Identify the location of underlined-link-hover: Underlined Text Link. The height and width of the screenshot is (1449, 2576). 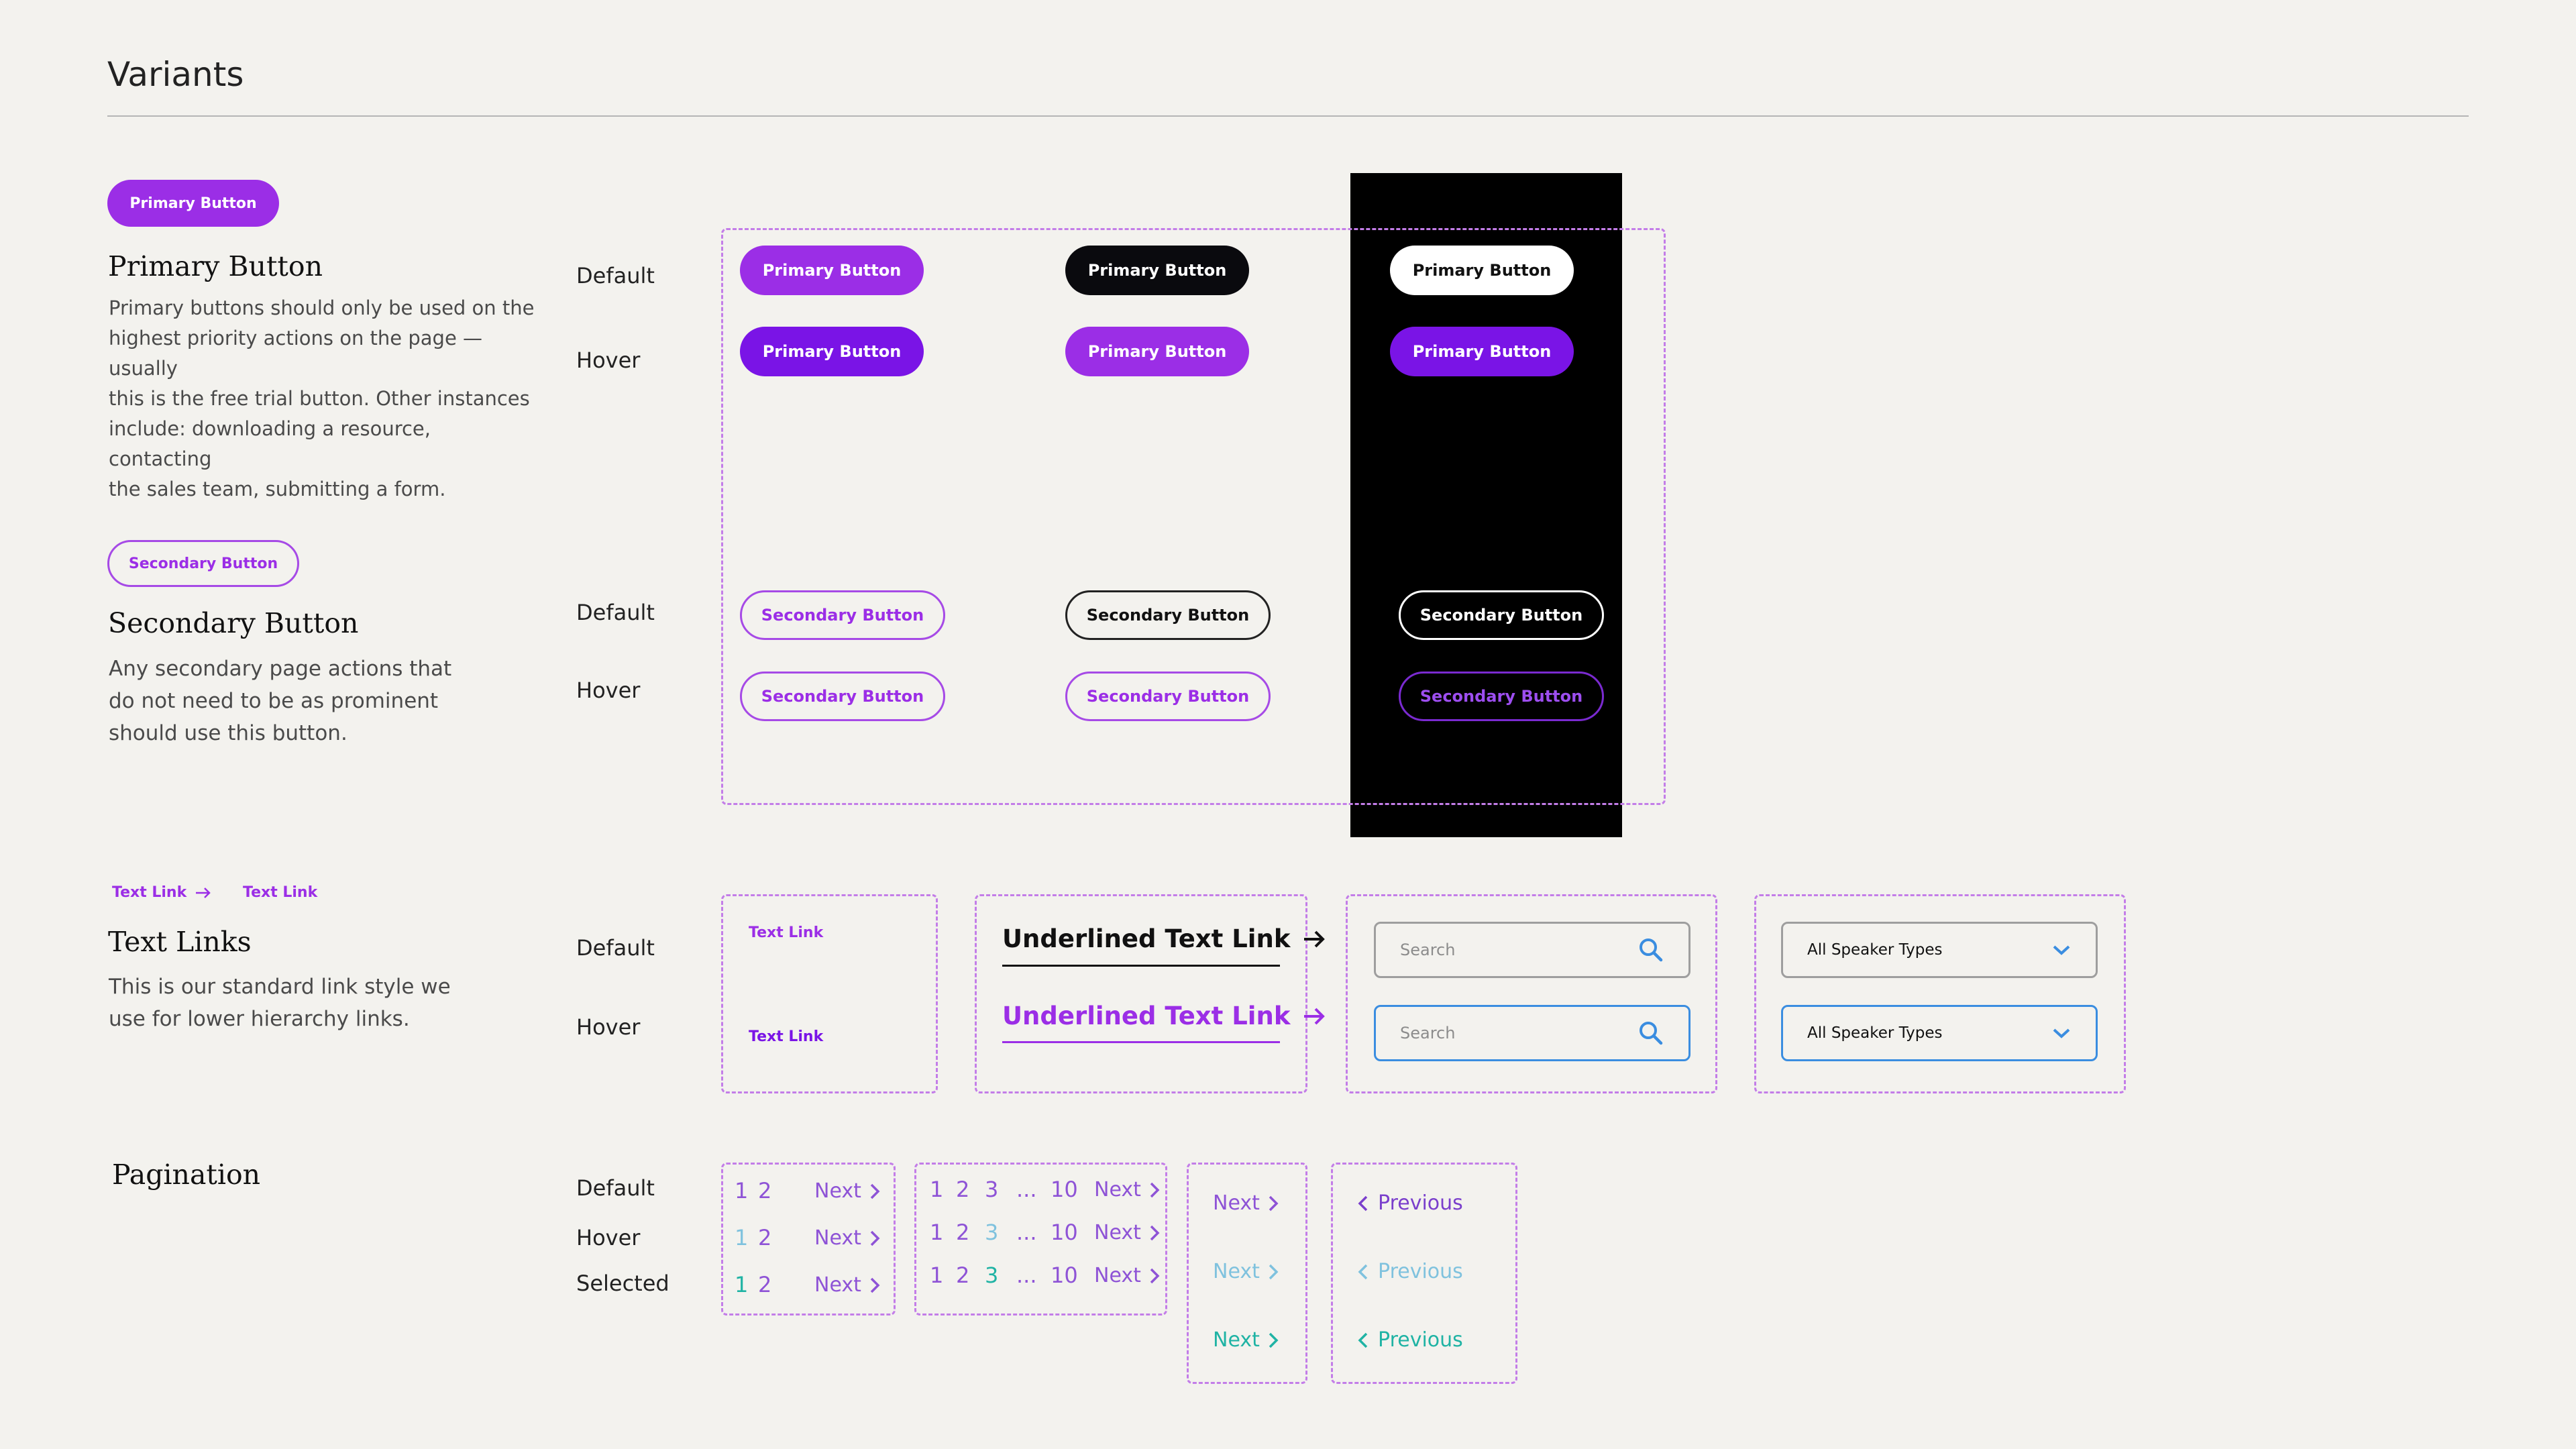
(1164, 1016).